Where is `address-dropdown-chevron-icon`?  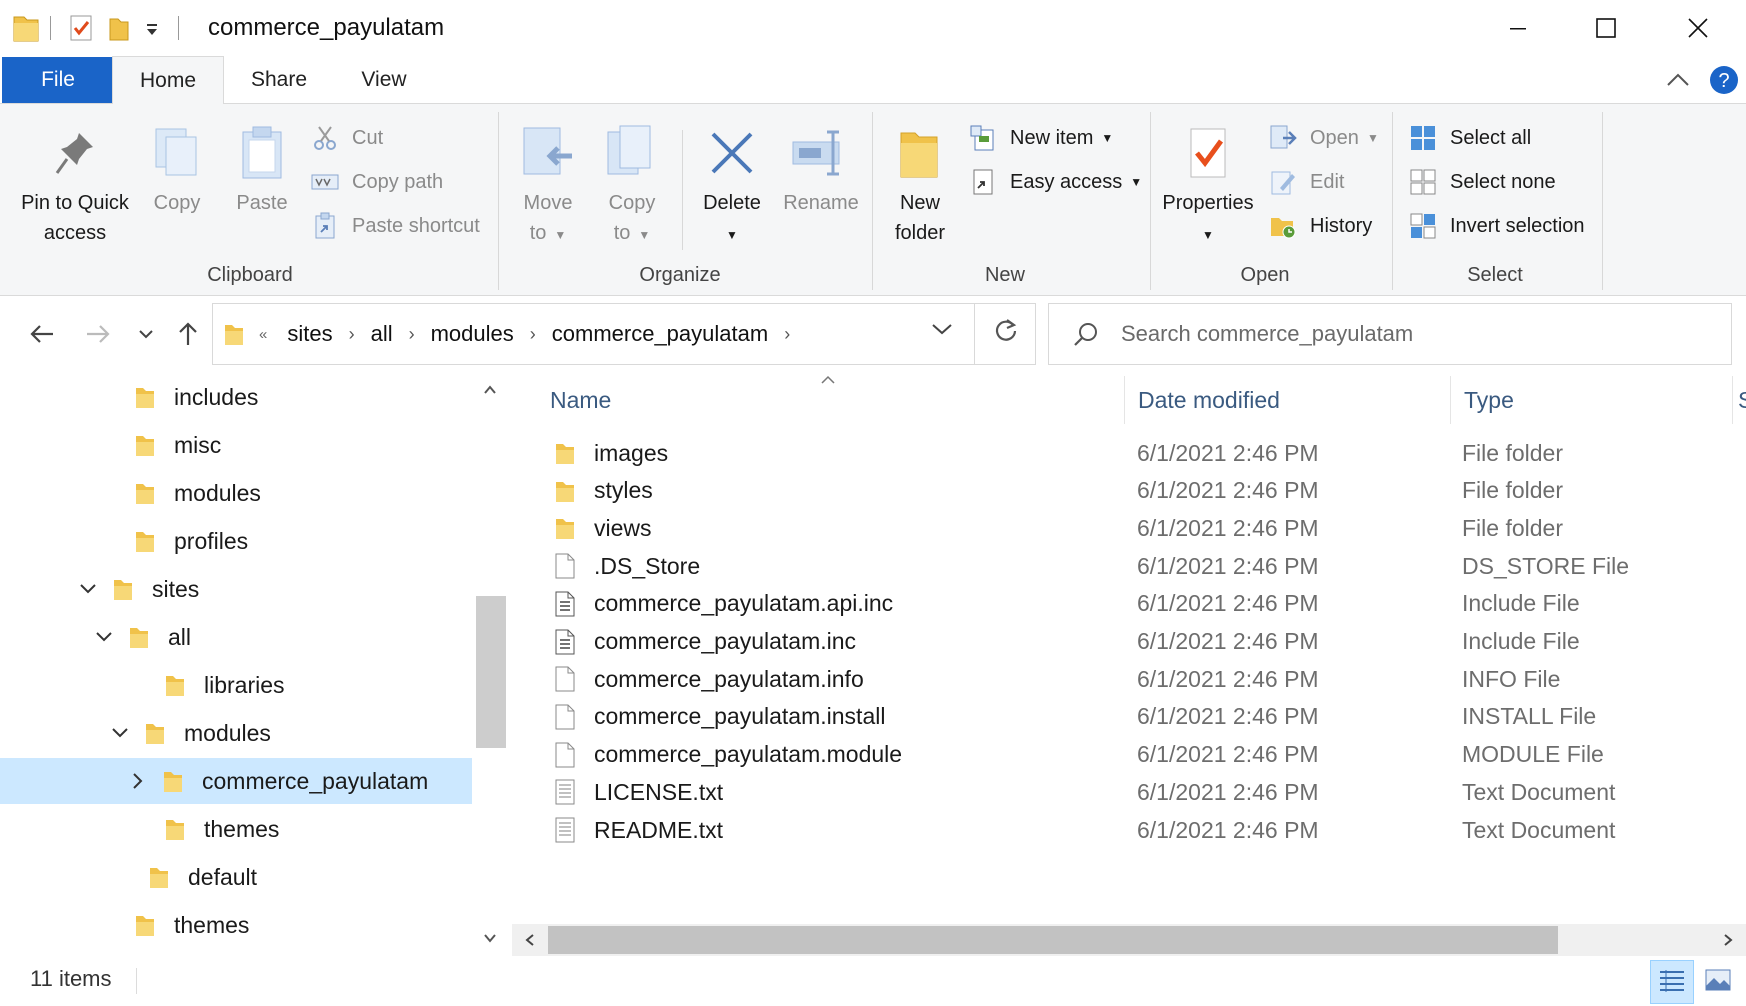
address-dropdown-chevron-icon is located at coordinates (942, 331).